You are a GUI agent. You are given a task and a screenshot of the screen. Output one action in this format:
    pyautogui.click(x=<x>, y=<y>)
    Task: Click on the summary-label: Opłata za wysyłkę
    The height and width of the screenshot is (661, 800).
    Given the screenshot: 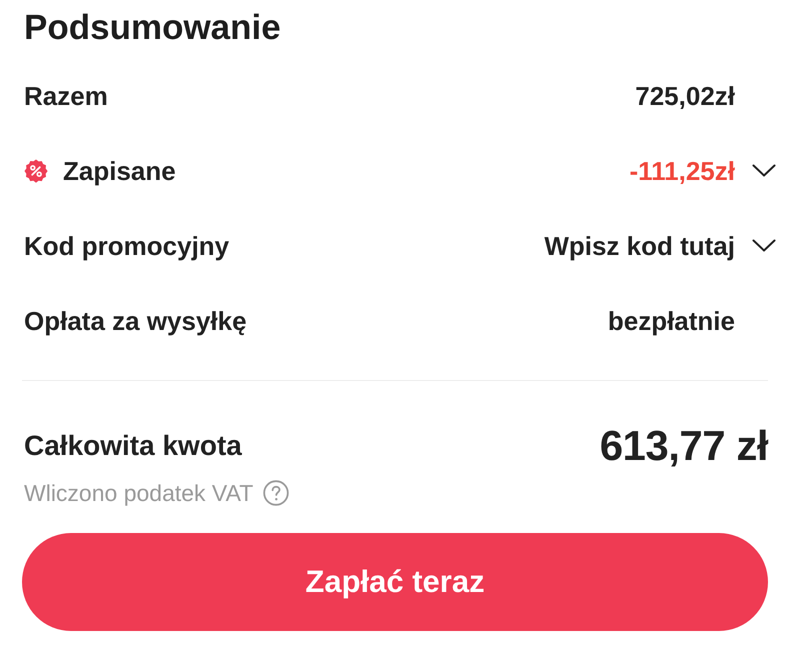 What is the action you would take?
    pyautogui.click(x=135, y=320)
    